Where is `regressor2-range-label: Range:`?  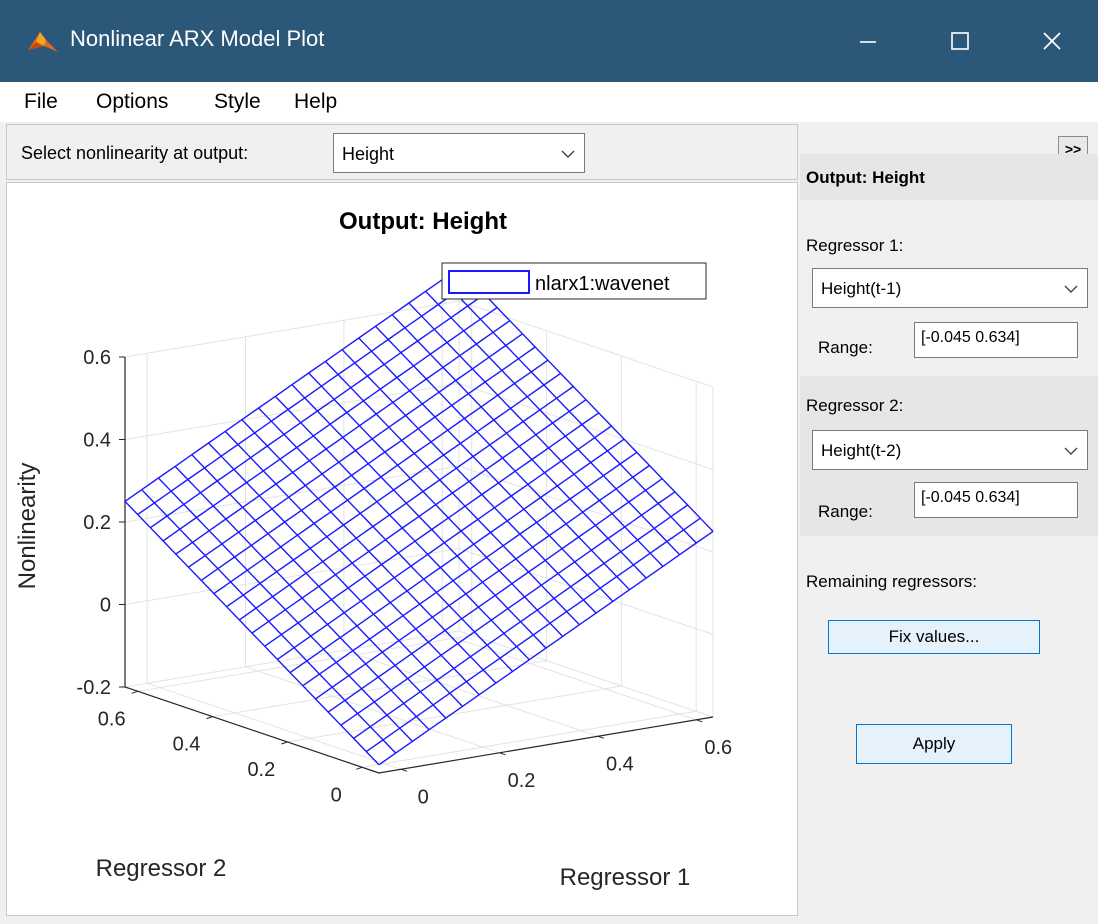
regressor2-range-label: Range: is located at coordinates (845, 511).